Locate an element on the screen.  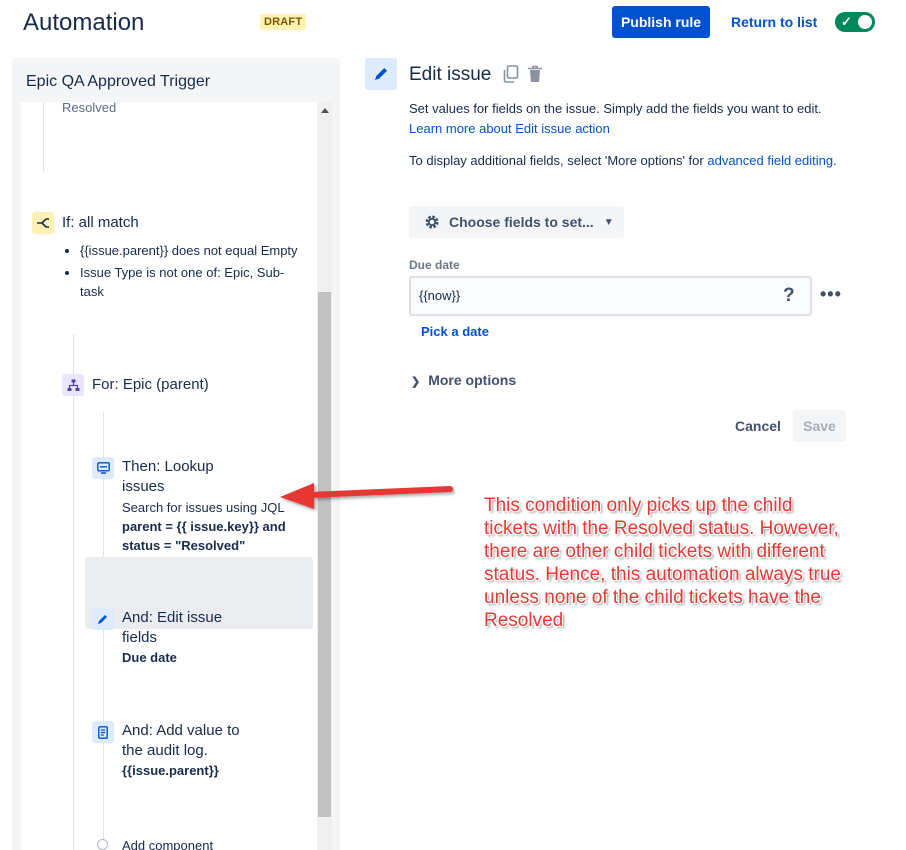
toggle-knob is located at coordinates (865, 22).